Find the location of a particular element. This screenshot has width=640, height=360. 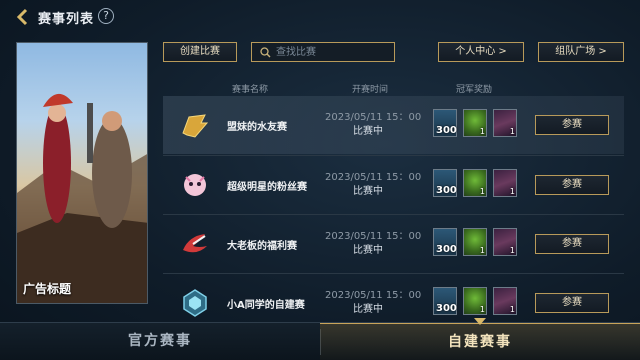

tab-official-events: 官方赛事 is located at coordinates (160, 341).